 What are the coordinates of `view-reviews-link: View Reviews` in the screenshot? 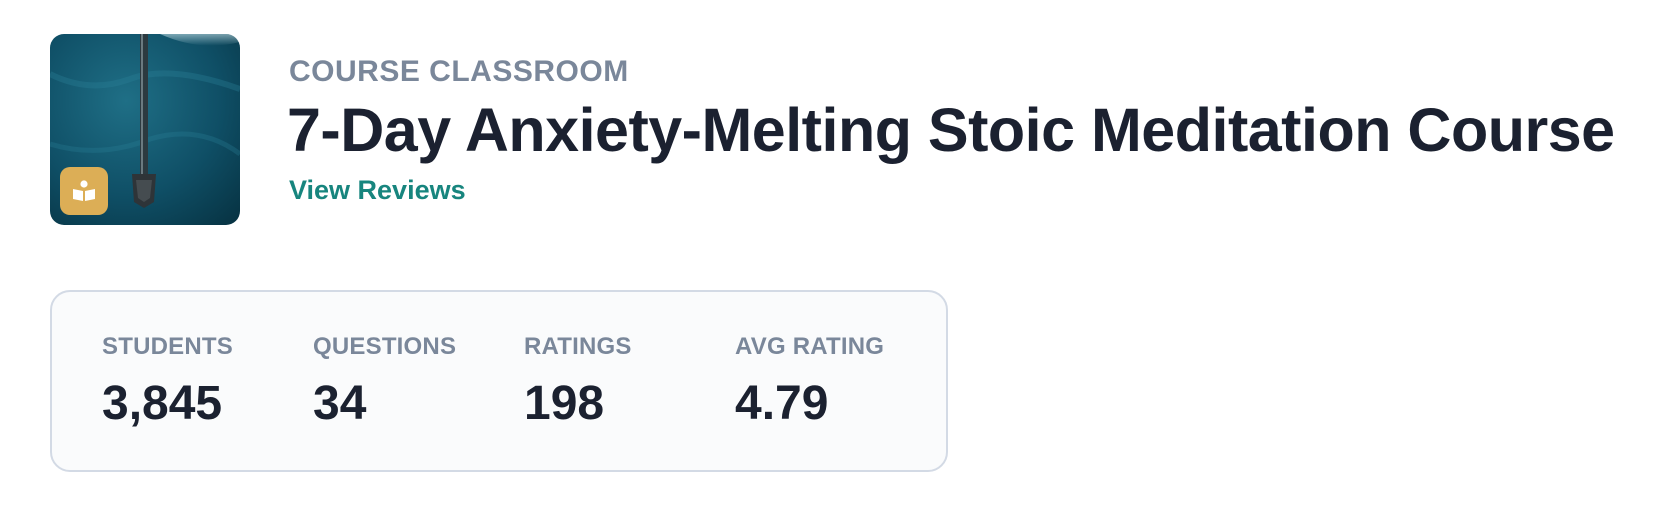 It's located at (377, 190).